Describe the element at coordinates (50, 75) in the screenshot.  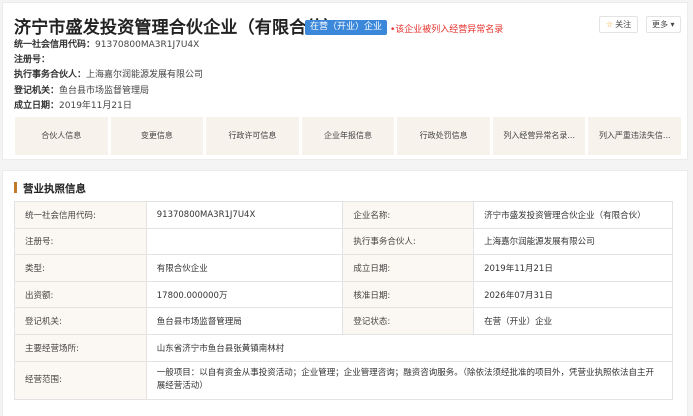
I see `info-key: 执行事务合伙人：` at that location.